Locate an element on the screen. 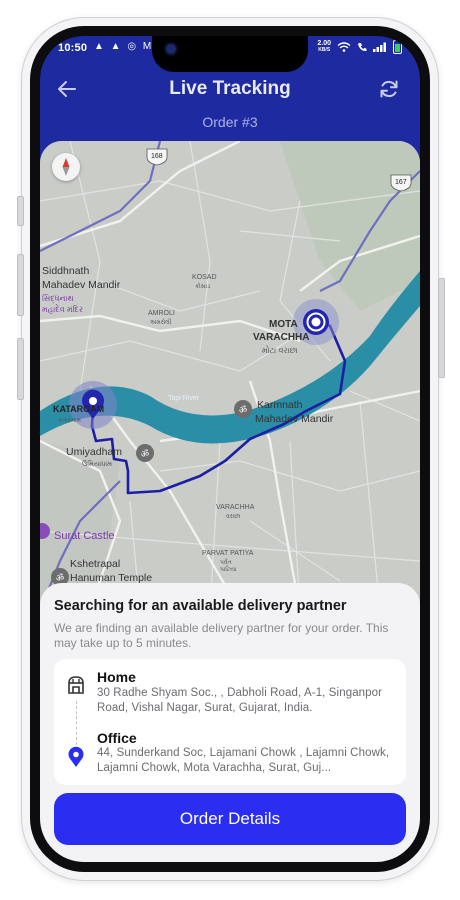 This screenshot has height=900, width=460. map-label-mahadev-mandir: Mahadev Mandir is located at coordinates (81, 285).